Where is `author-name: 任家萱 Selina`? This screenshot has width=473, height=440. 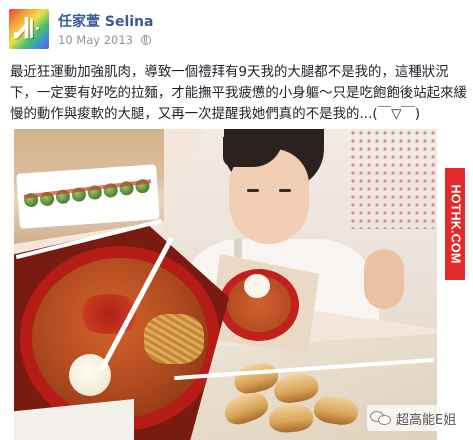 author-name: 任家萱 Selina is located at coordinates (105, 21).